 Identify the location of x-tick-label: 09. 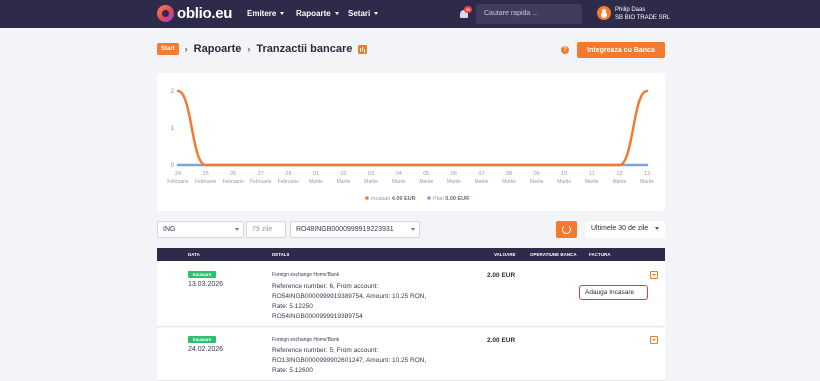
(537, 174).